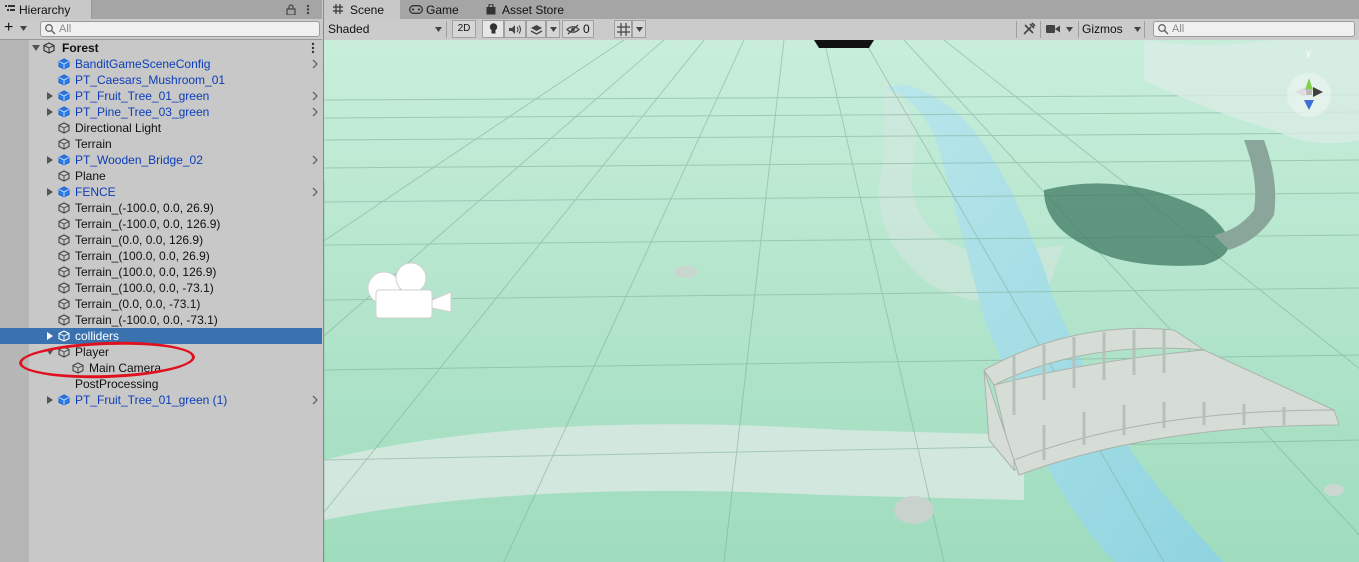  What do you see at coordinates (586, 29) in the screenshot?
I see `hidden-count: 0` at bounding box center [586, 29].